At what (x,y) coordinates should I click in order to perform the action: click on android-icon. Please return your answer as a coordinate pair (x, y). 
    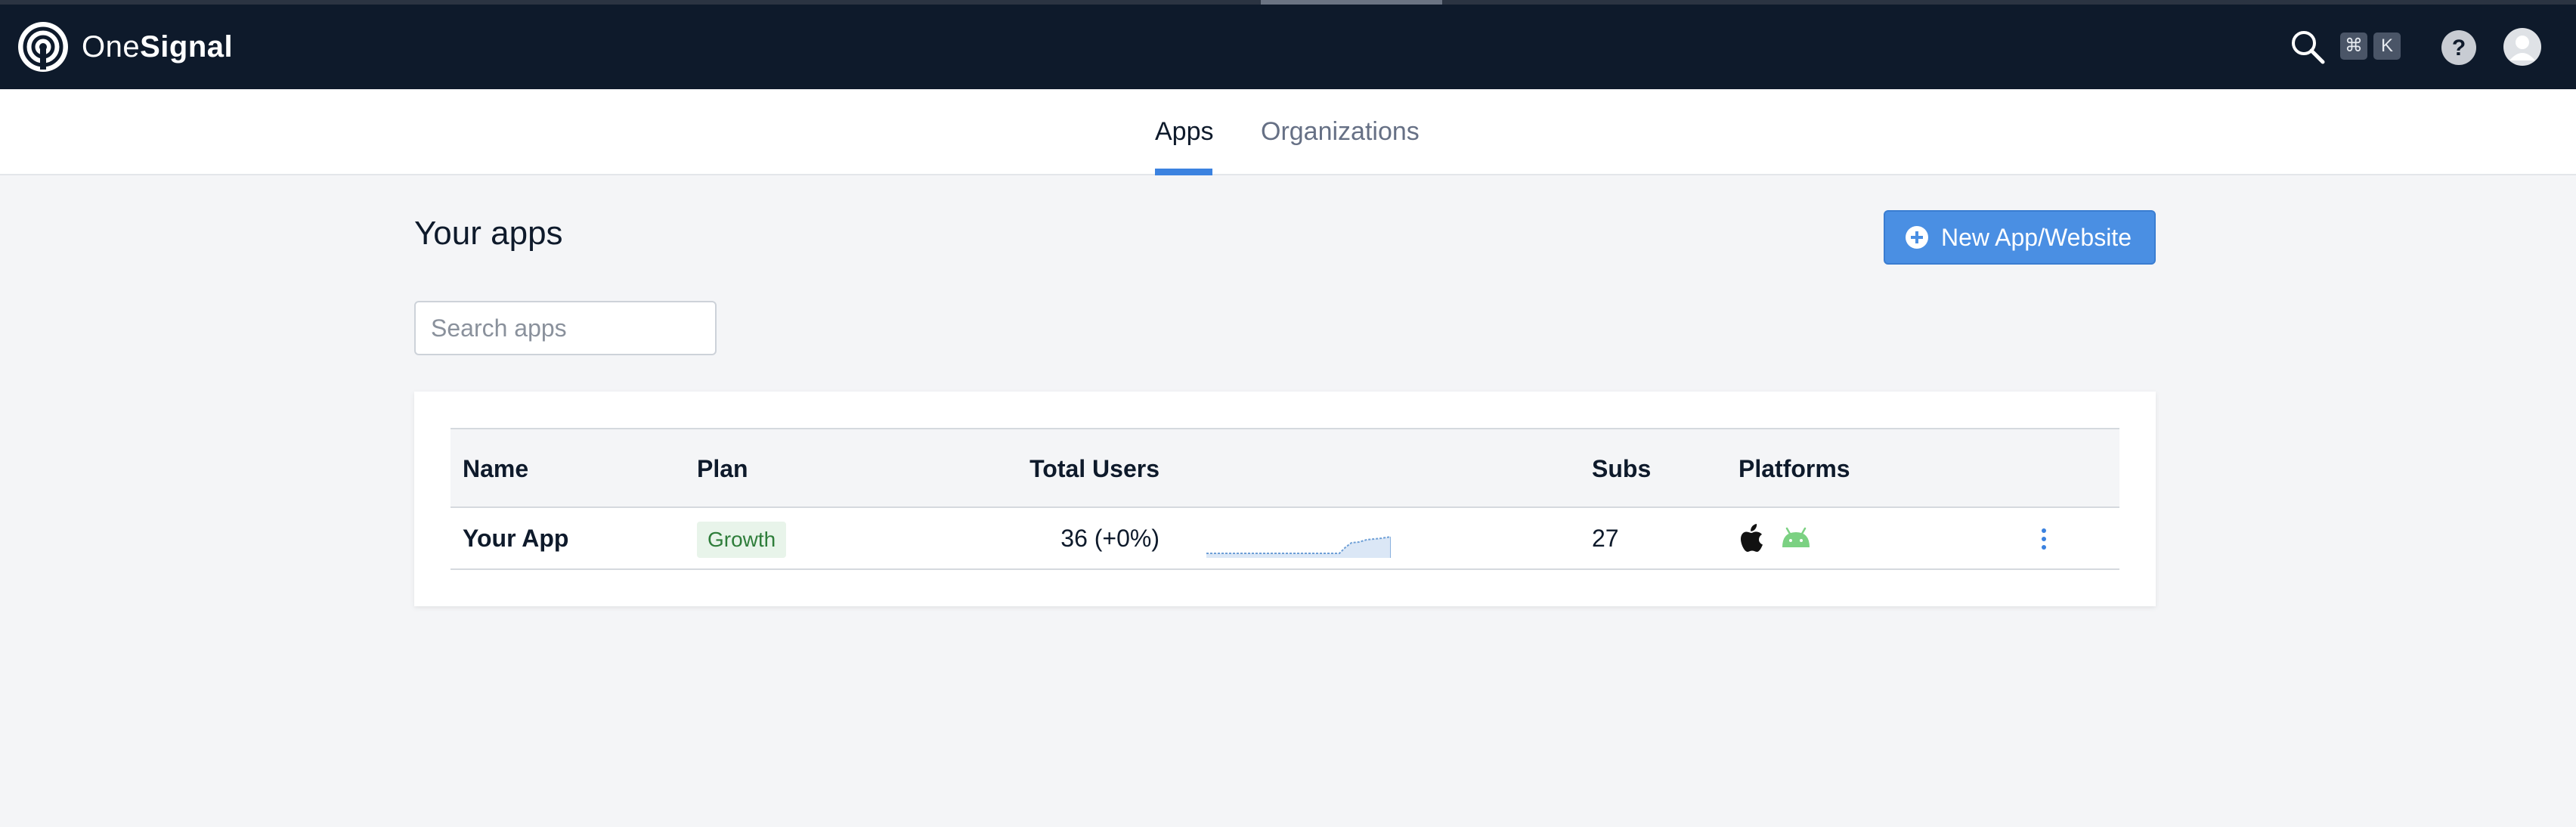
    Looking at the image, I should click on (1796, 537).